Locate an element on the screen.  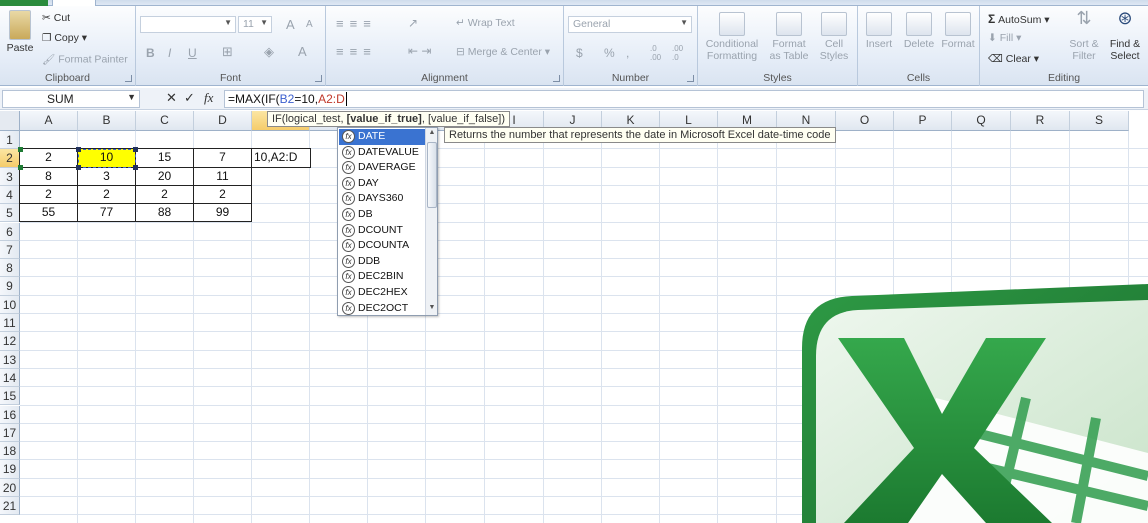
insert-button: Insert is located at coordinates (879, 31).